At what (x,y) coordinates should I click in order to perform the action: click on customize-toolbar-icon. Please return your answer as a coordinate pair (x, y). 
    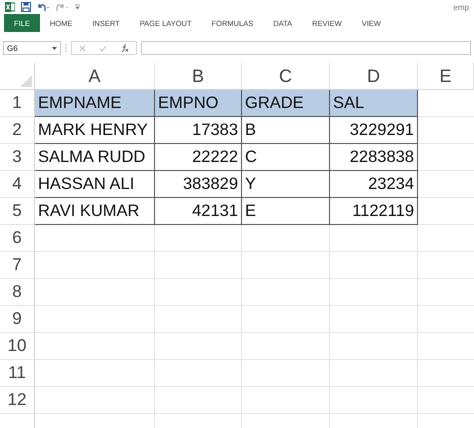
    Looking at the image, I should click on (77, 7).